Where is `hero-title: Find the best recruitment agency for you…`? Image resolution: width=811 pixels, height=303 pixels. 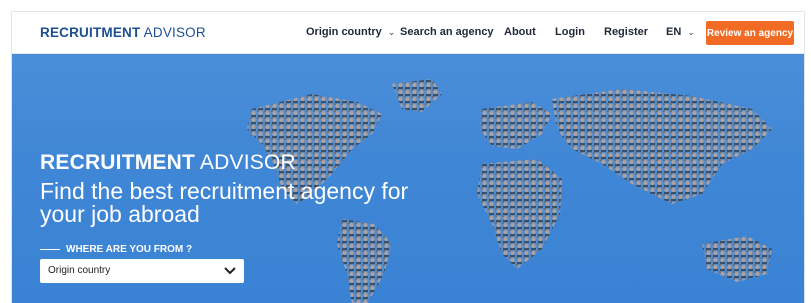
hero-title: Find the best recruitment agency for you… is located at coordinates (224, 202).